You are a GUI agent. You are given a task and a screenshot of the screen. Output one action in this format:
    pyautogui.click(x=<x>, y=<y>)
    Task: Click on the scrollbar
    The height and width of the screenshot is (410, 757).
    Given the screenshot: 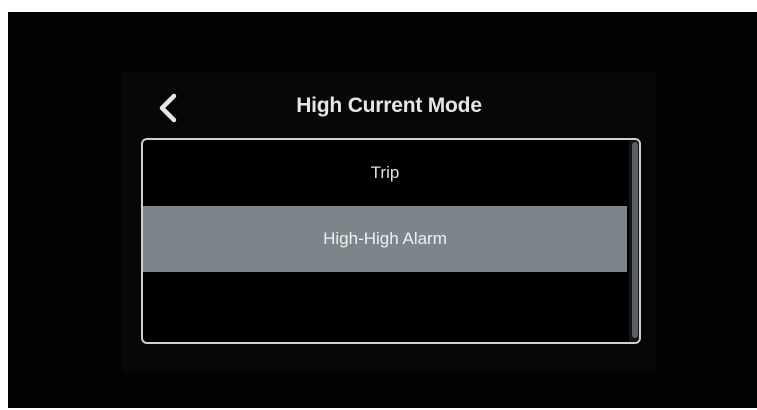 What is the action you would take?
    pyautogui.click(x=634, y=241)
    